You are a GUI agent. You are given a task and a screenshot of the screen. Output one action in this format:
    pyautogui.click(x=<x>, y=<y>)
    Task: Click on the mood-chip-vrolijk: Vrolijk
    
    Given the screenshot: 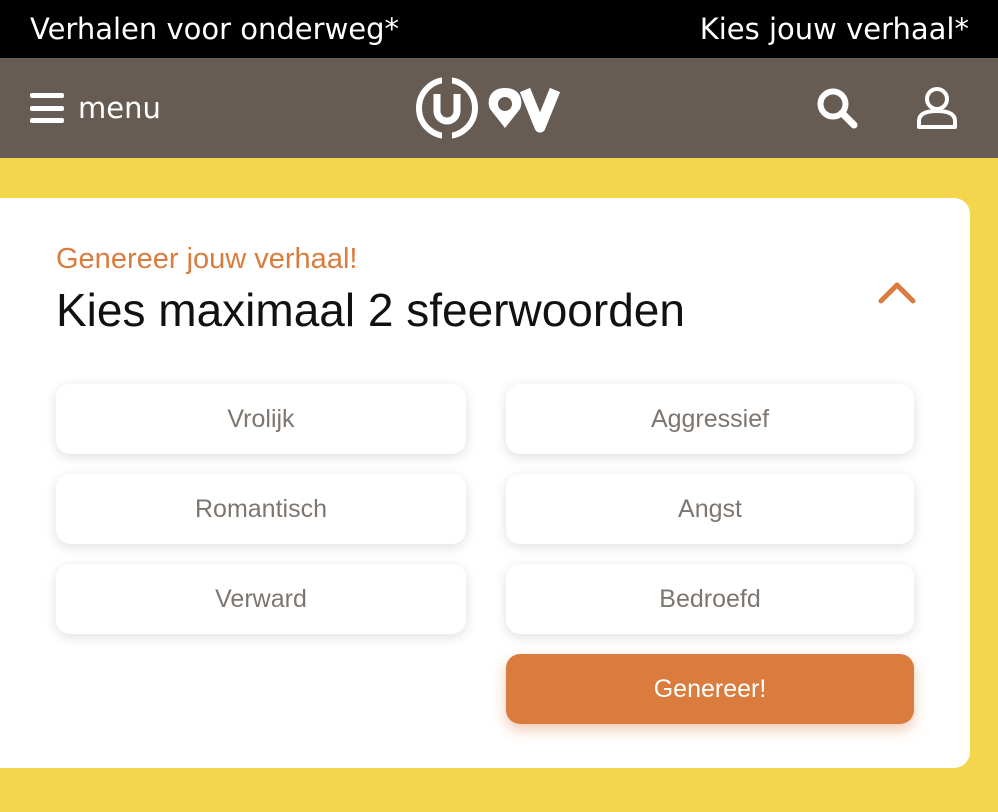 What is the action you would take?
    pyautogui.click(x=261, y=419)
    